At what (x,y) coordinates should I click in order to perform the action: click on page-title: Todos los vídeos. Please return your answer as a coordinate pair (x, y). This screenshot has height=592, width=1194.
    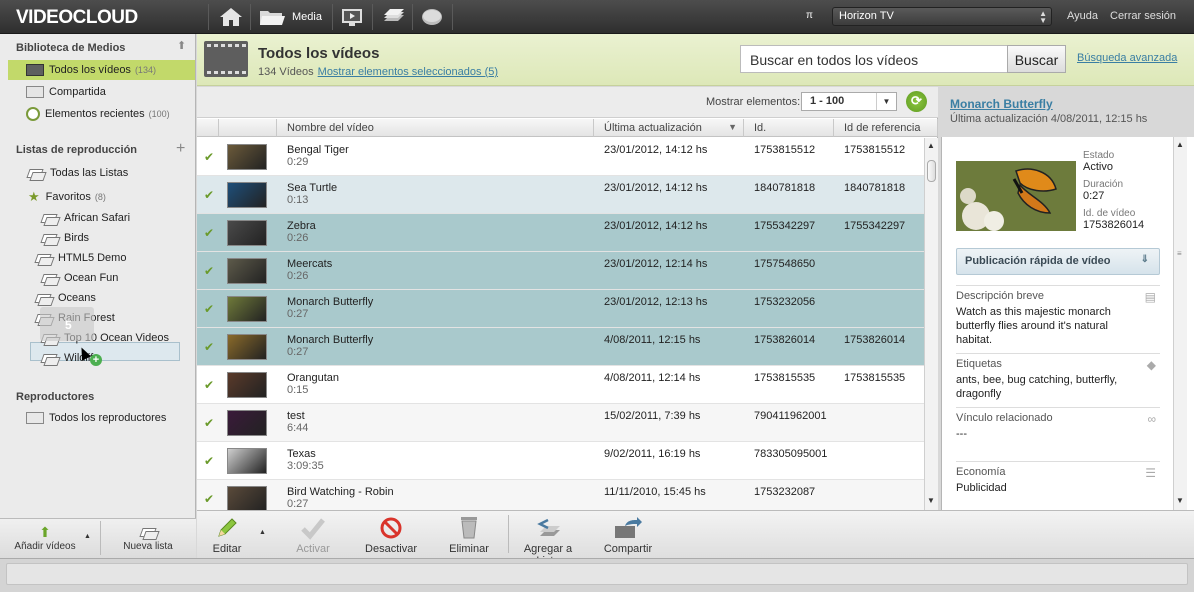
    Looking at the image, I should click on (319, 53).